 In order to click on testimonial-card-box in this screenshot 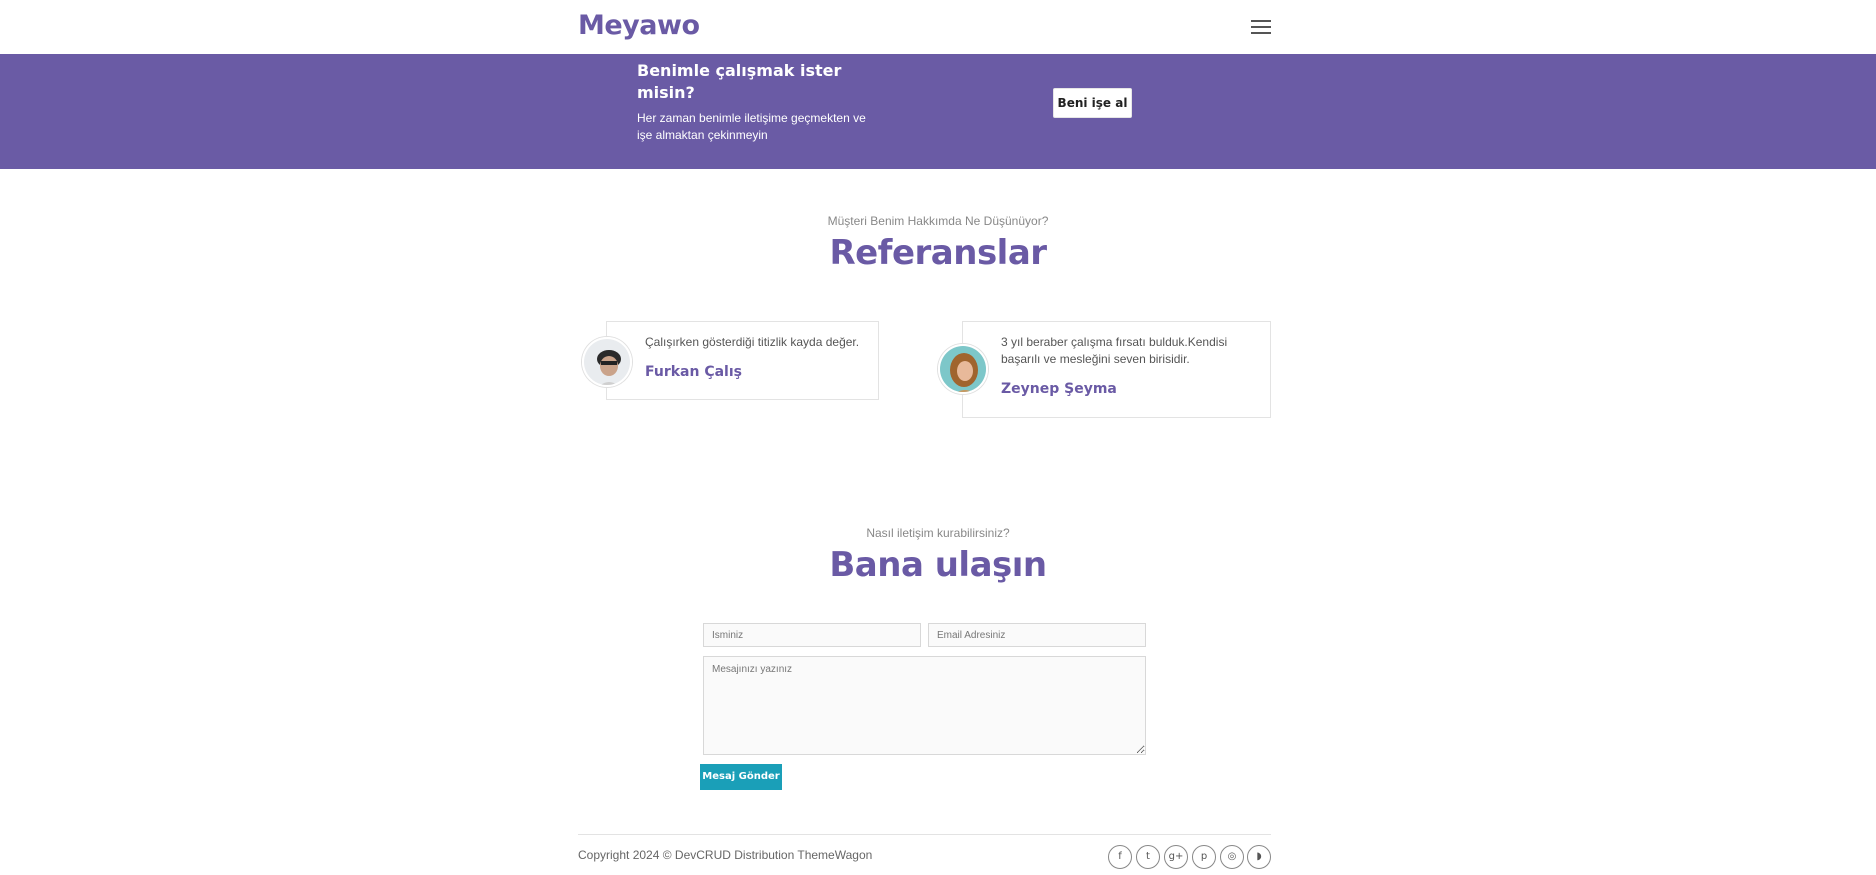, I will do `click(742, 360)`.